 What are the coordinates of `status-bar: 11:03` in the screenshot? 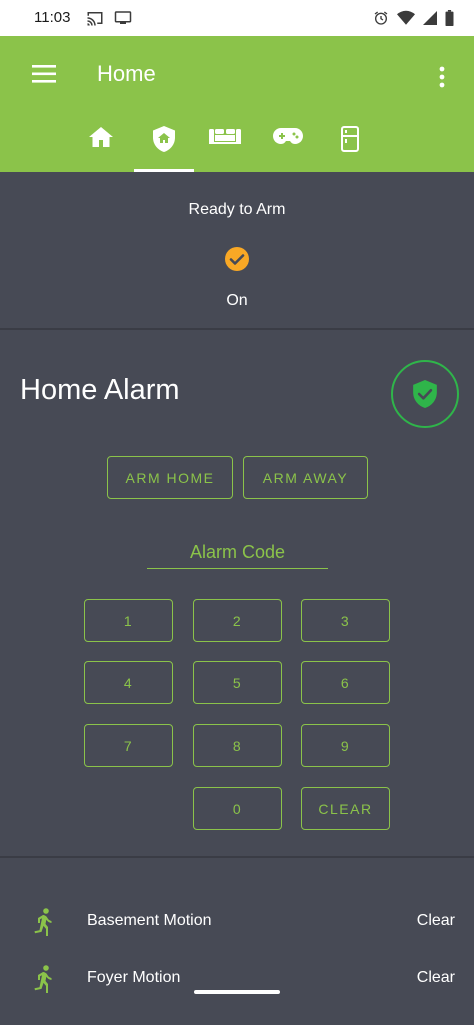 It's located at (237, 18).